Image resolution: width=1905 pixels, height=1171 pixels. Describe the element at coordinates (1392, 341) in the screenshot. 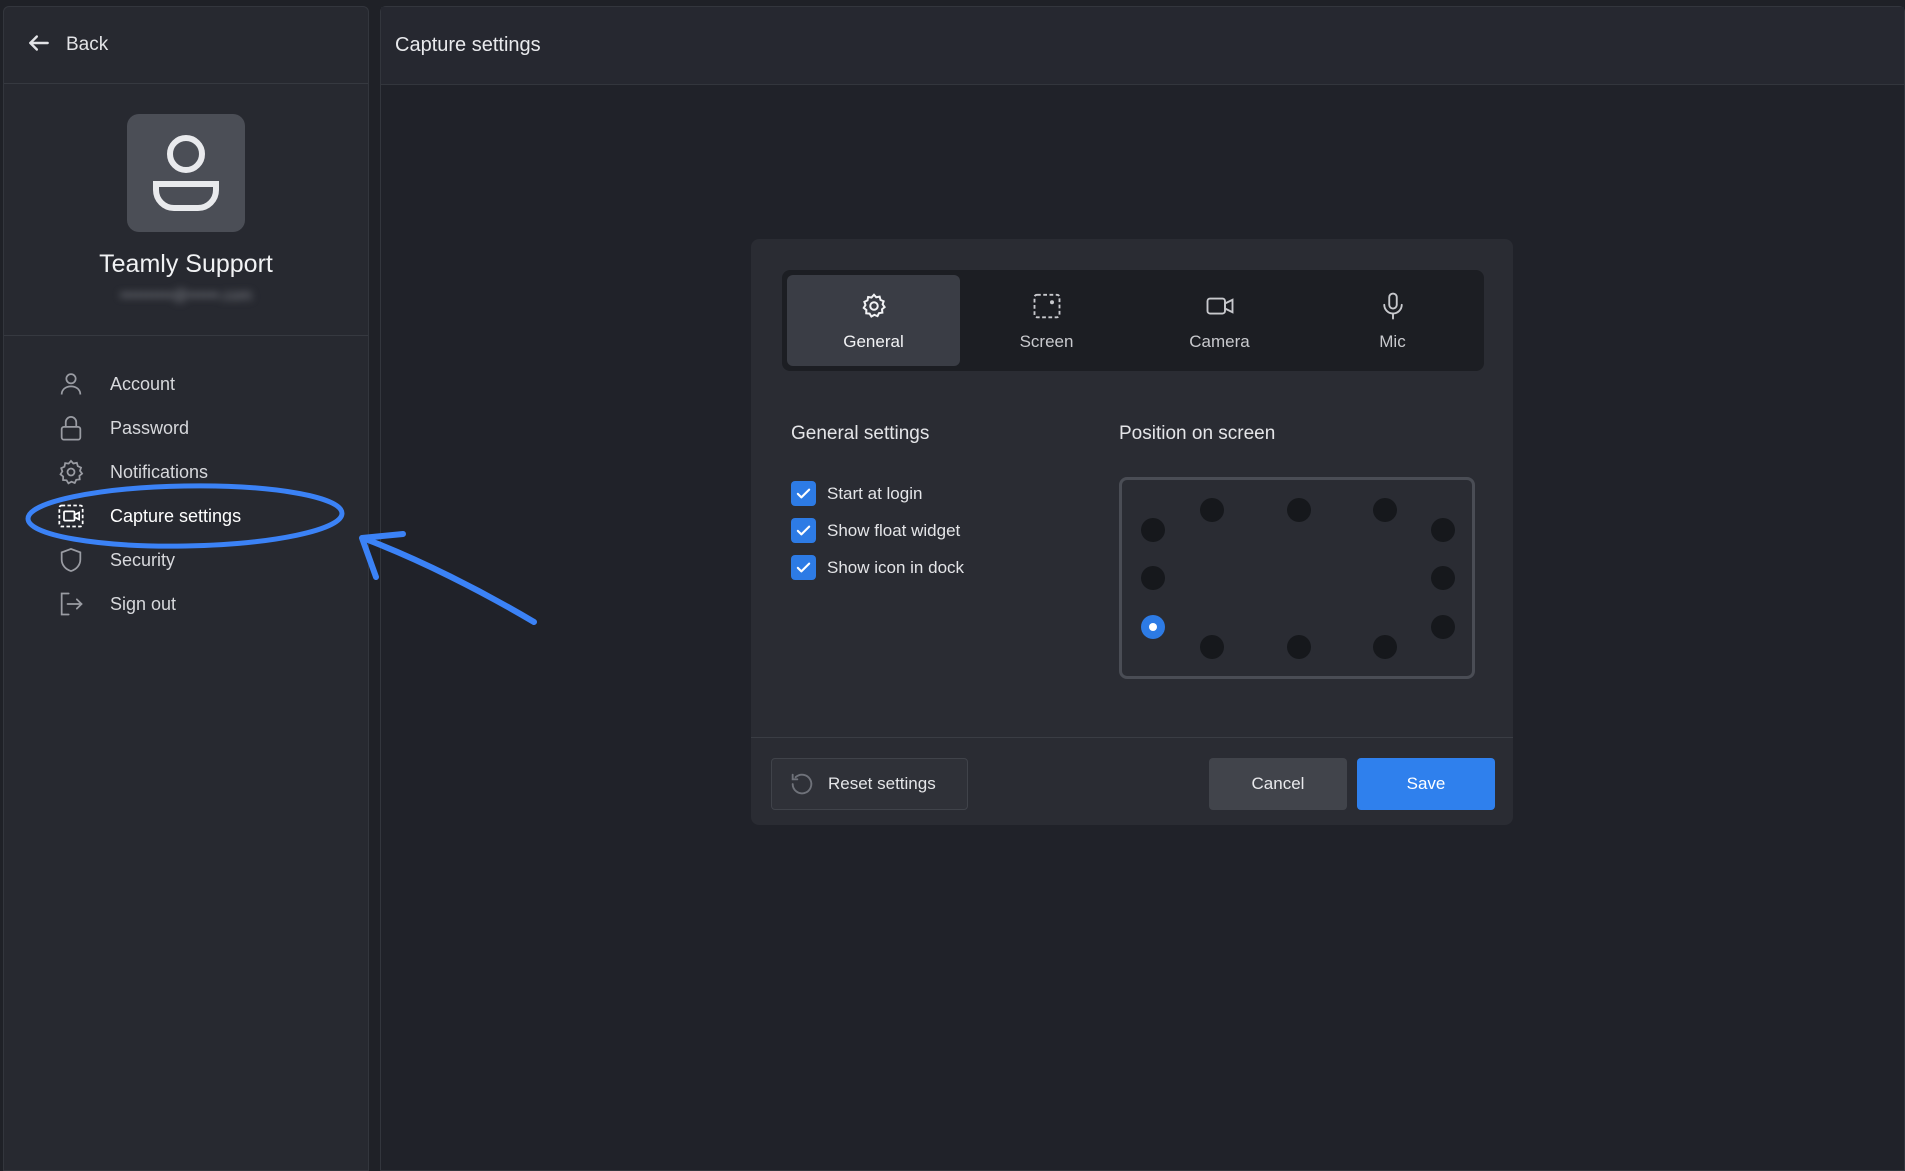

I see `tab-label: Mic` at that location.